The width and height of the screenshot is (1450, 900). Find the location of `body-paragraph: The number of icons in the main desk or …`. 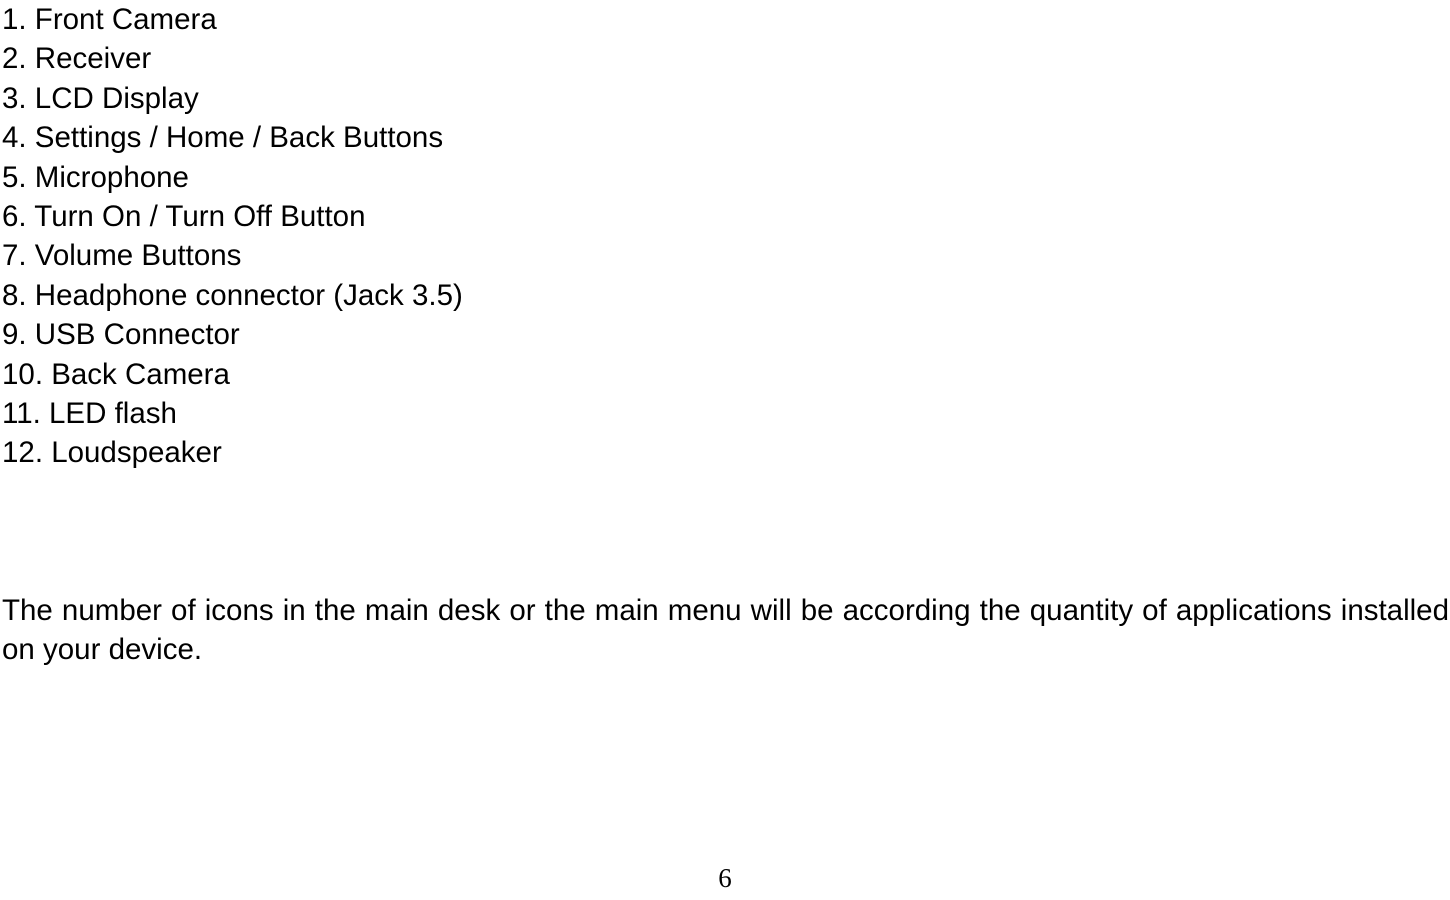

body-paragraph: The number of icons in the main desk or … is located at coordinates (725, 630).